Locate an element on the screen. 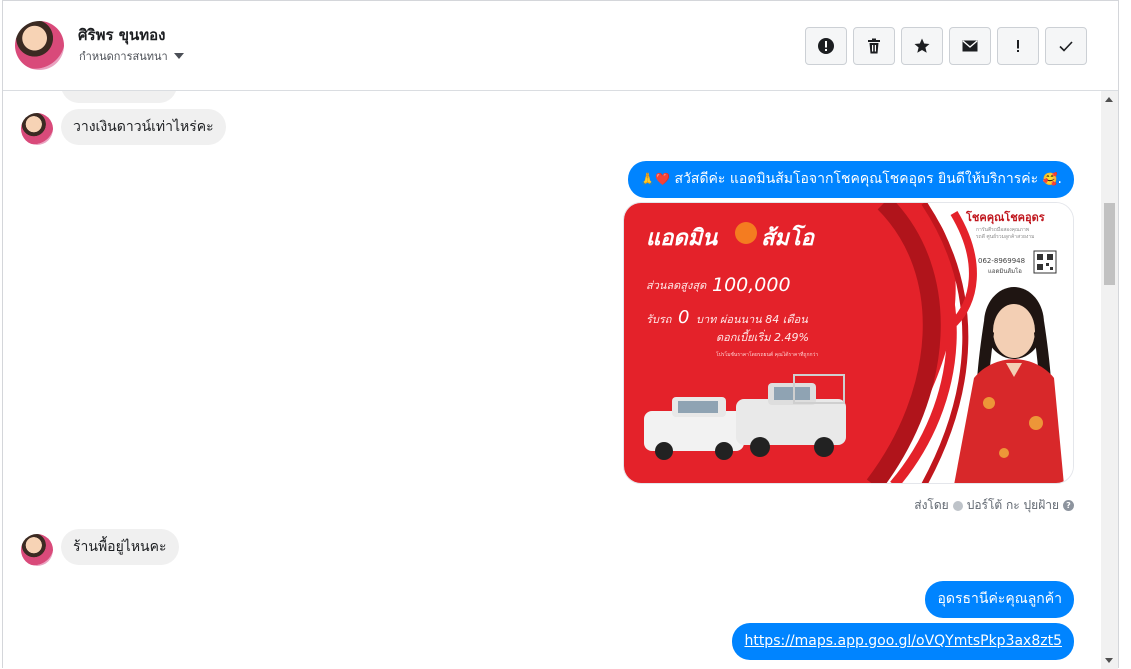  check-icon is located at coordinates (1066, 46).